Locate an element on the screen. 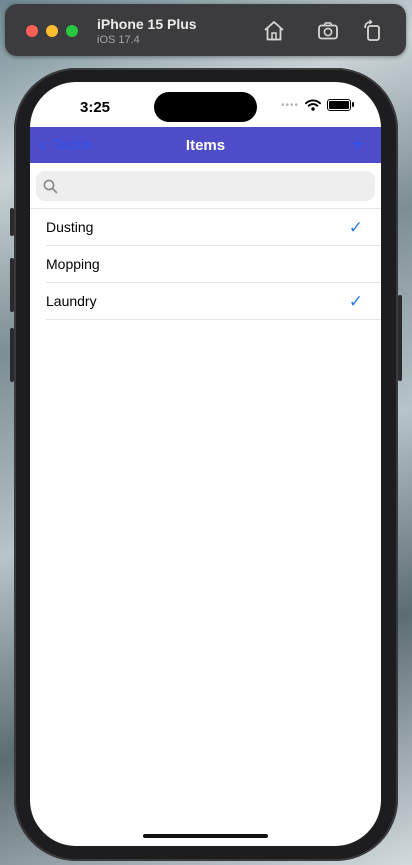 The height and width of the screenshot is (865, 412). minimize-window-button is located at coordinates (52, 31).